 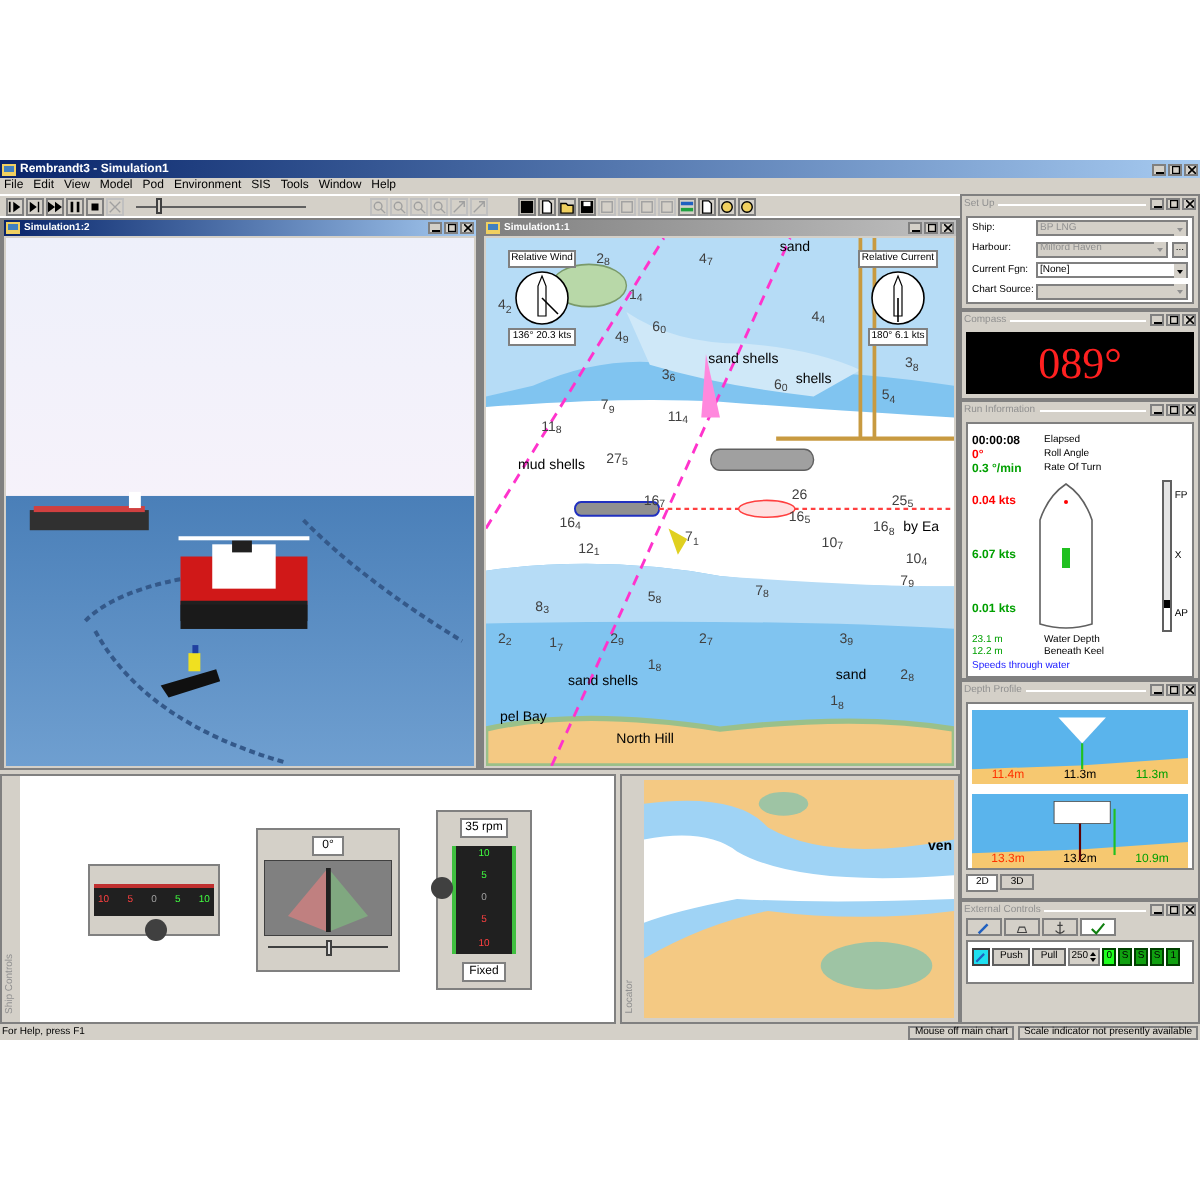 I want to click on fast-forward-icon, so click(x=55, y=206).